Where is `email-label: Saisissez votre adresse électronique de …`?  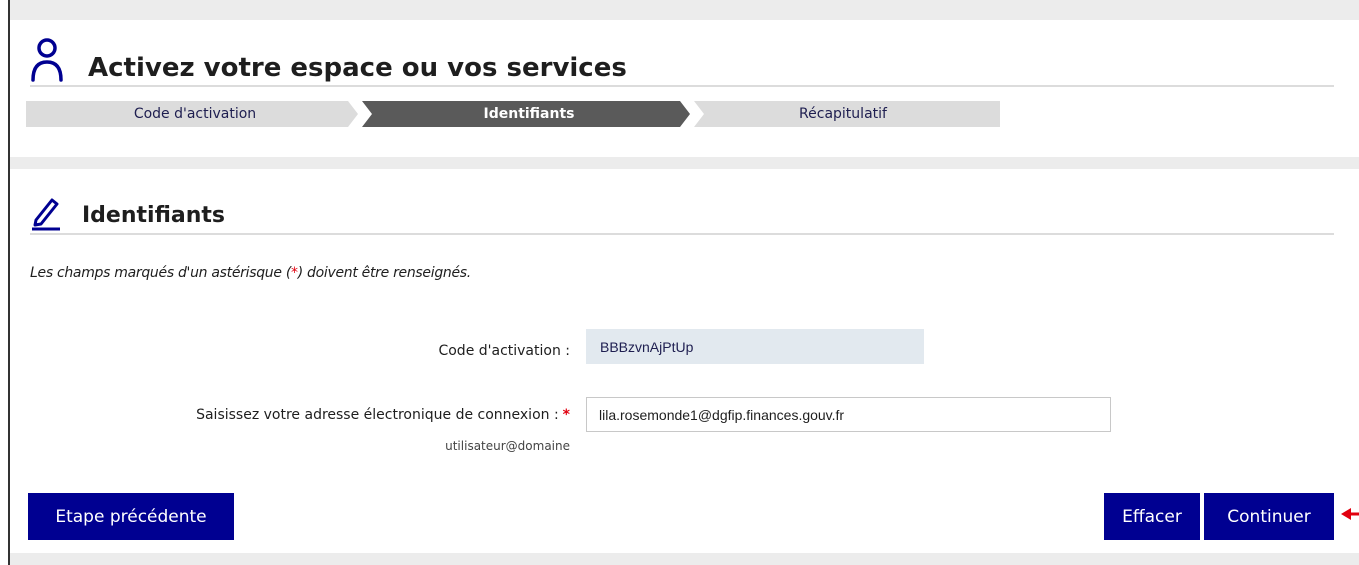 email-label: Saisissez votre adresse électronique de … is located at coordinates (335, 415).